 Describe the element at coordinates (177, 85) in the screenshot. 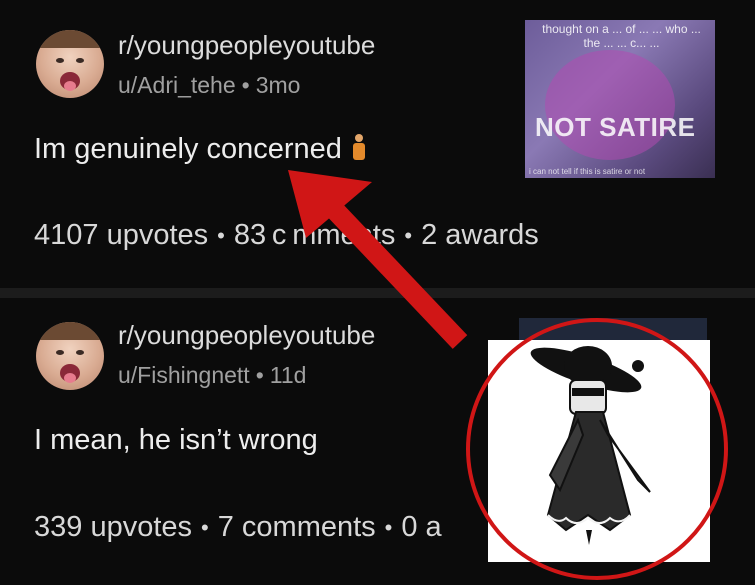

I see `username: u/Adri_tehe` at that location.